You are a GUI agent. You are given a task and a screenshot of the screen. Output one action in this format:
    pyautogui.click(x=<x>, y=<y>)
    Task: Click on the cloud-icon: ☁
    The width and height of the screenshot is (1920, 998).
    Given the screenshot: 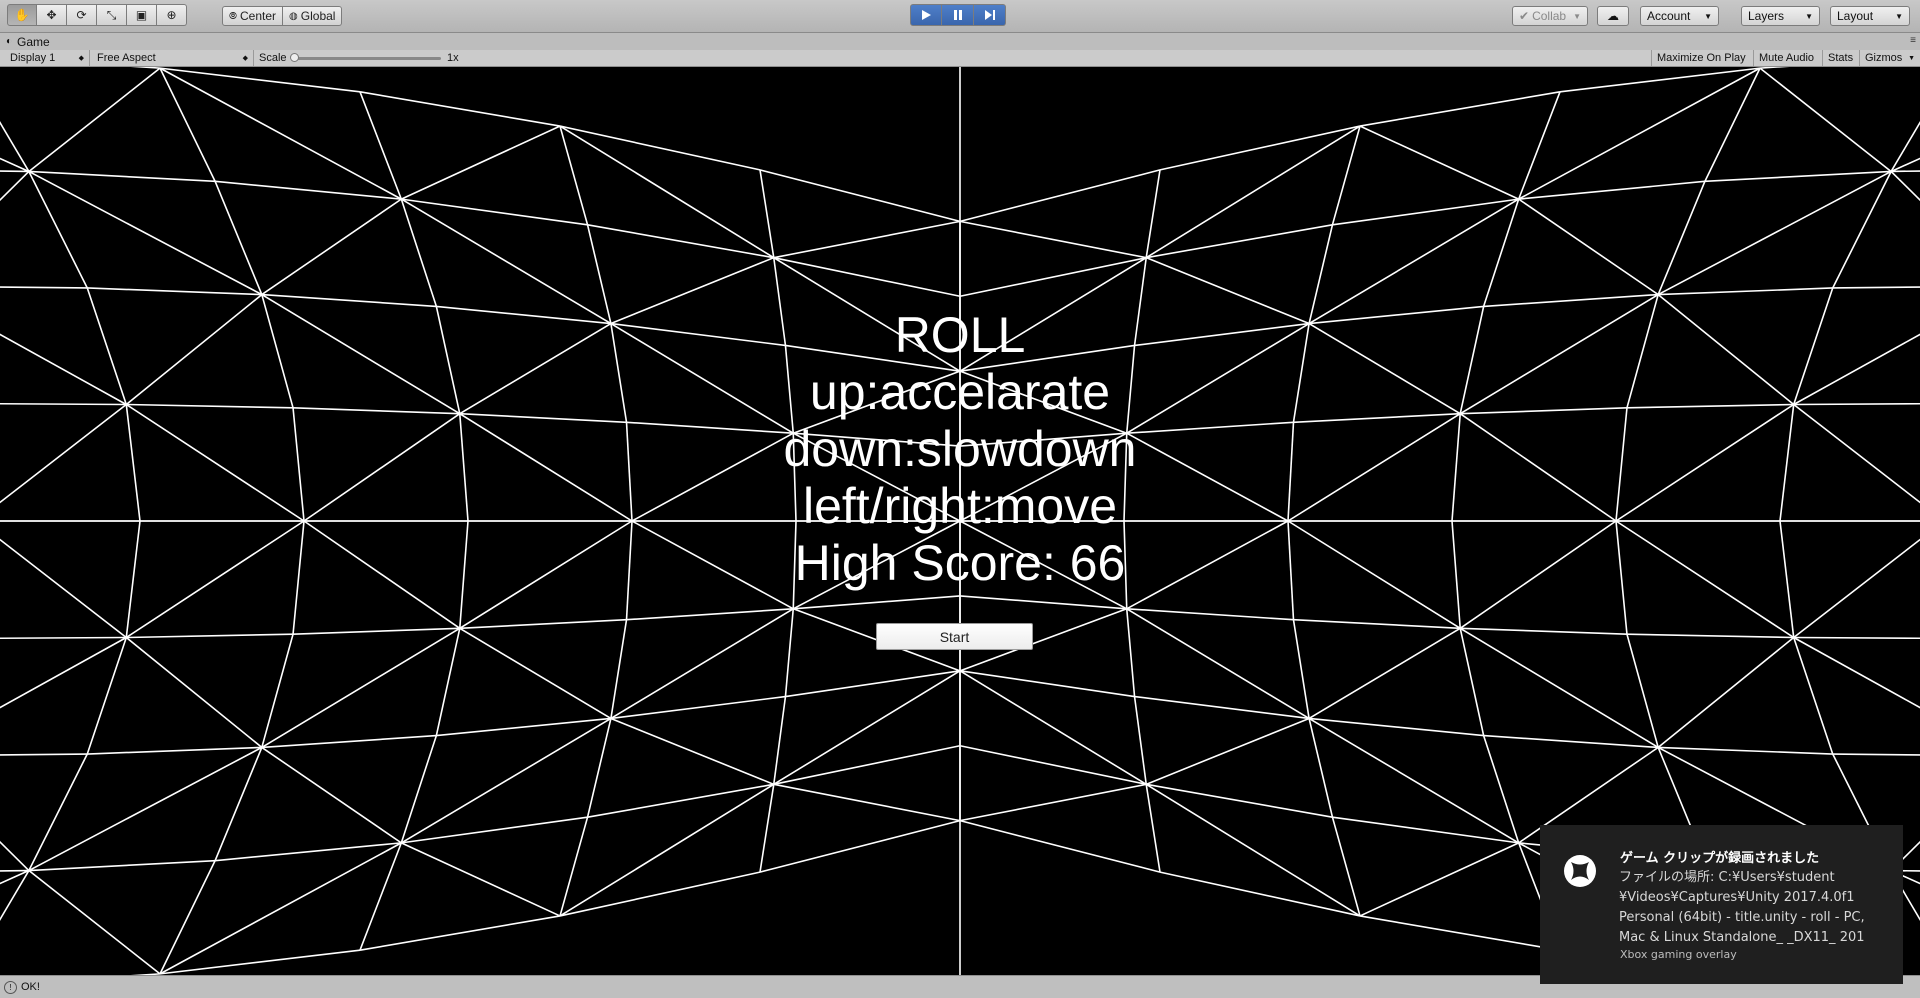 What is the action you would take?
    pyautogui.click(x=1613, y=16)
    